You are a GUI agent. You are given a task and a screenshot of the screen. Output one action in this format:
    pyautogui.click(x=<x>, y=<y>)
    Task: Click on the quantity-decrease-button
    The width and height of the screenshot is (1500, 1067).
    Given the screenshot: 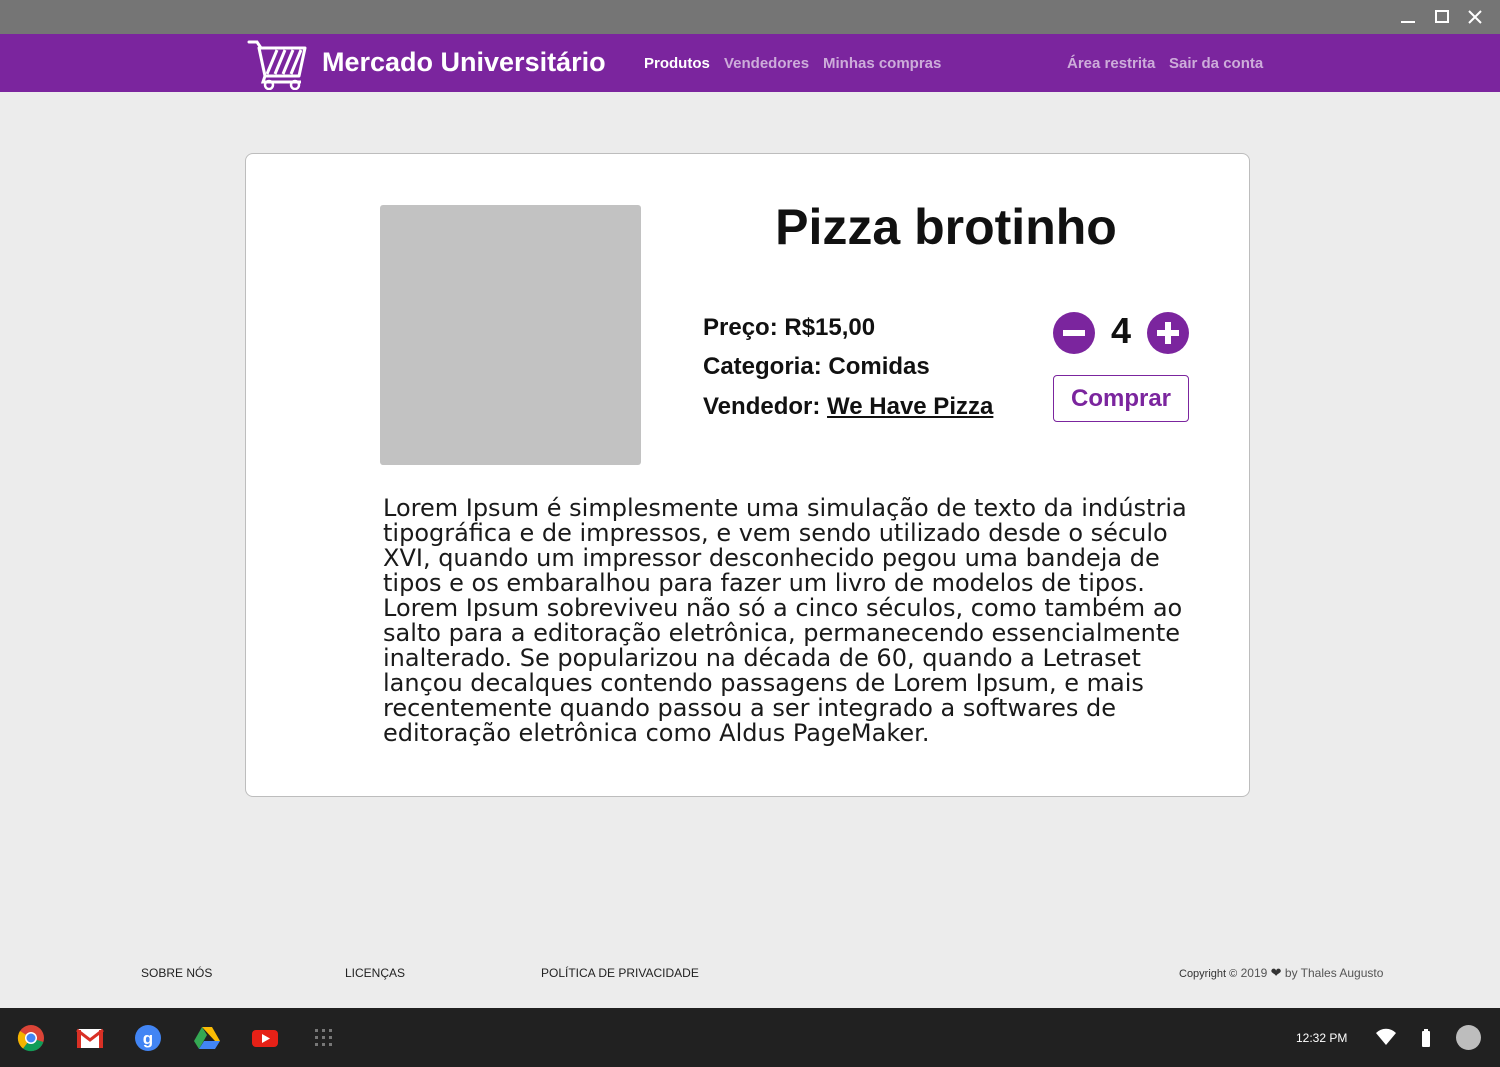 What is the action you would take?
    pyautogui.click(x=1074, y=333)
    